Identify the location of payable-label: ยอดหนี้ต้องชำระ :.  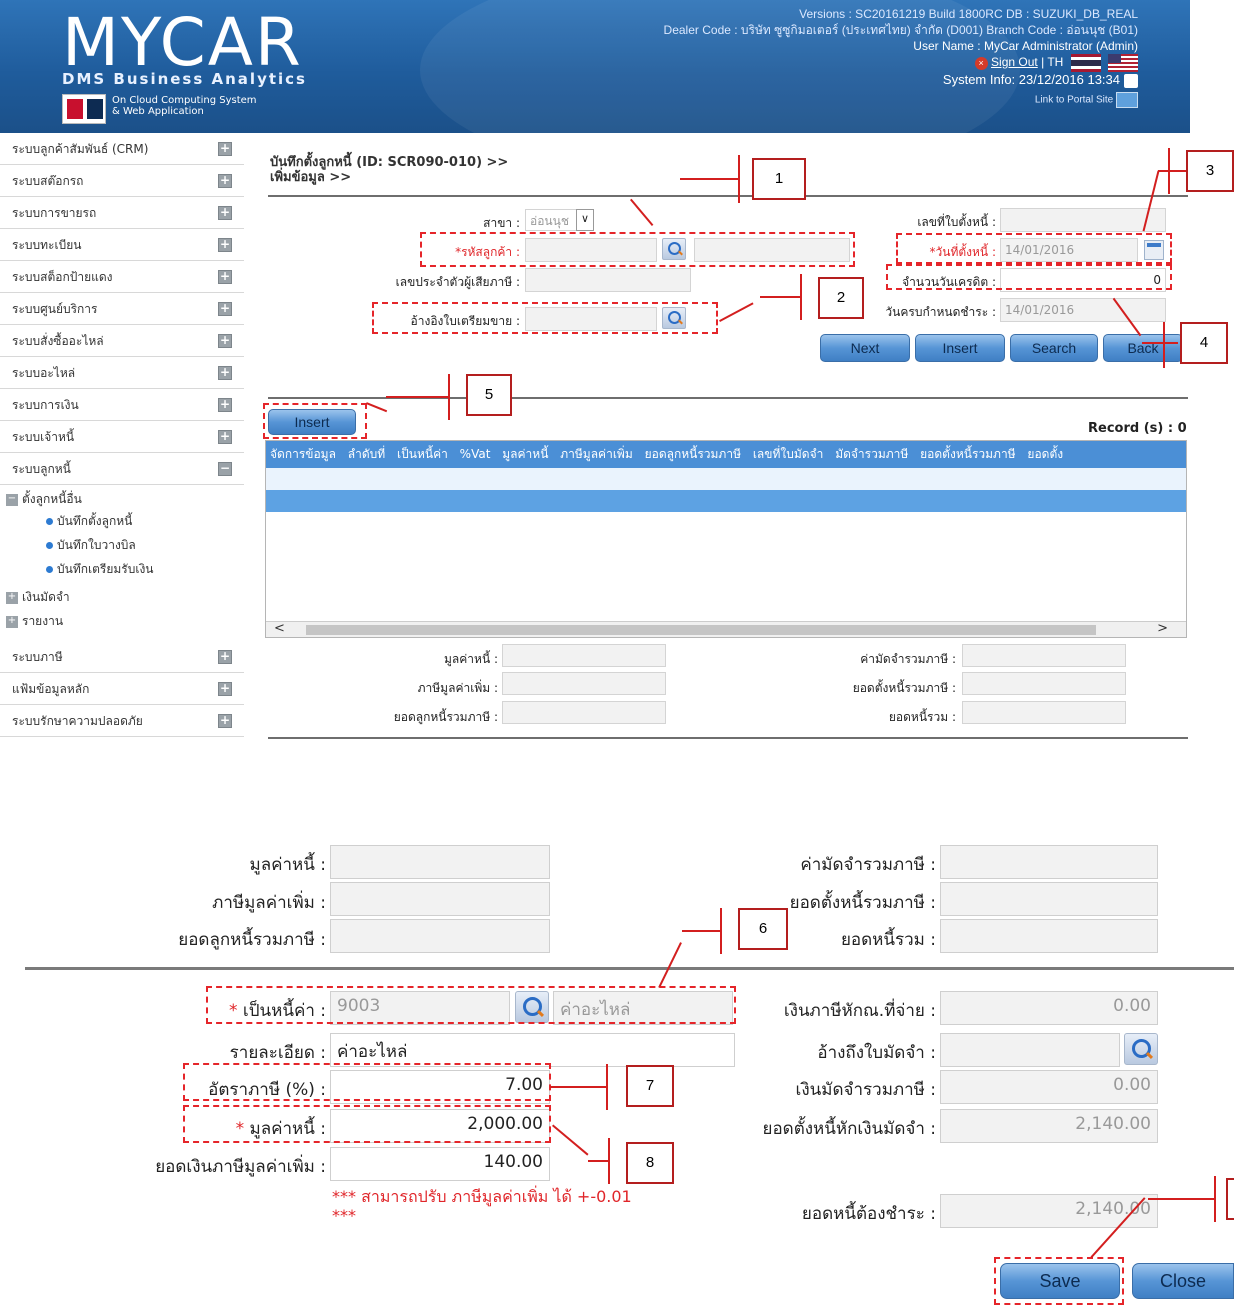
(868, 1214).